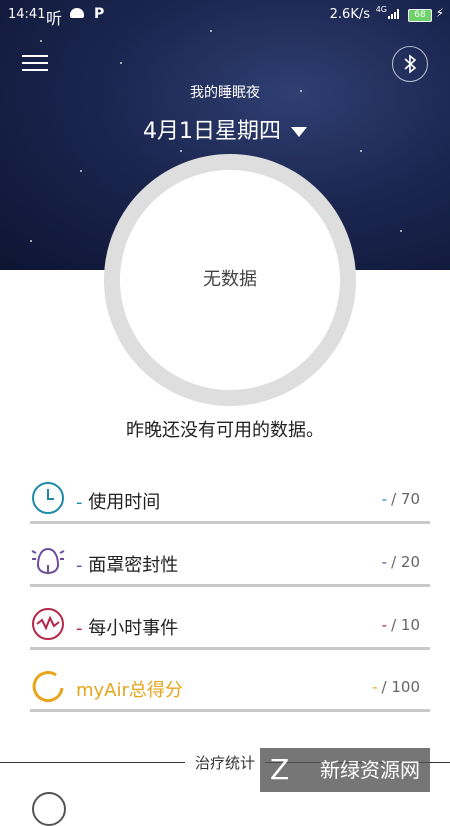 The image size is (450, 826). Describe the element at coordinates (127, 565) in the screenshot. I see `metric-label: - 面罩密封性` at that location.